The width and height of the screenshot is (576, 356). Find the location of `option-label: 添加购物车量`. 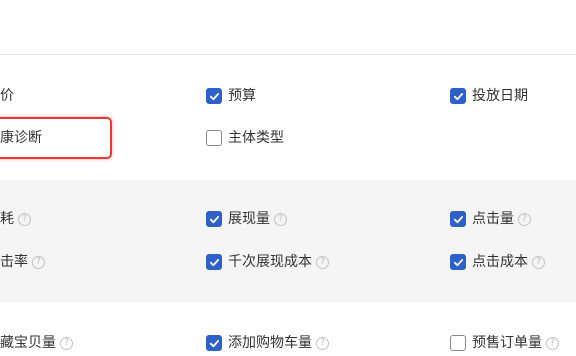

option-label: 添加购物车量 is located at coordinates (270, 343).